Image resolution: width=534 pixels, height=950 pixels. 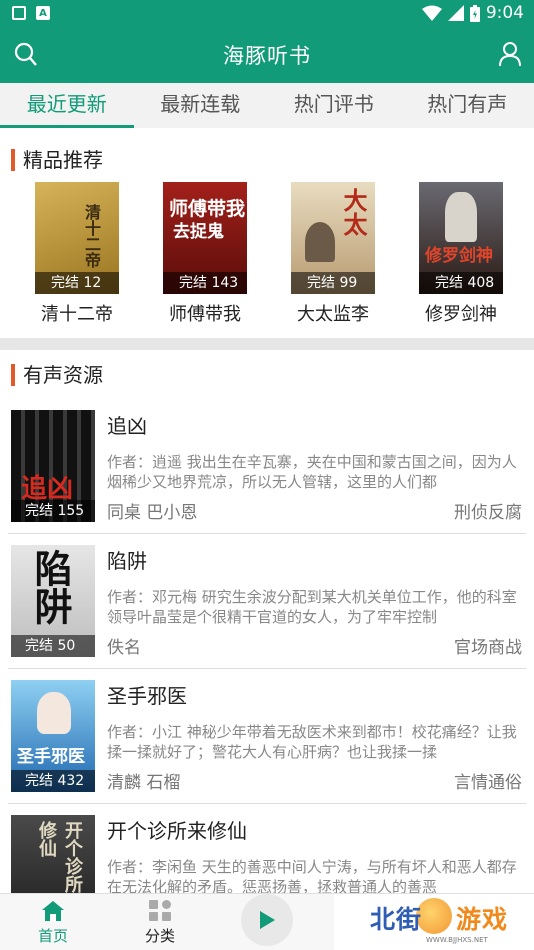 What do you see at coordinates (147, 696) in the screenshot?
I see `item-title: 圣手邪医` at bounding box center [147, 696].